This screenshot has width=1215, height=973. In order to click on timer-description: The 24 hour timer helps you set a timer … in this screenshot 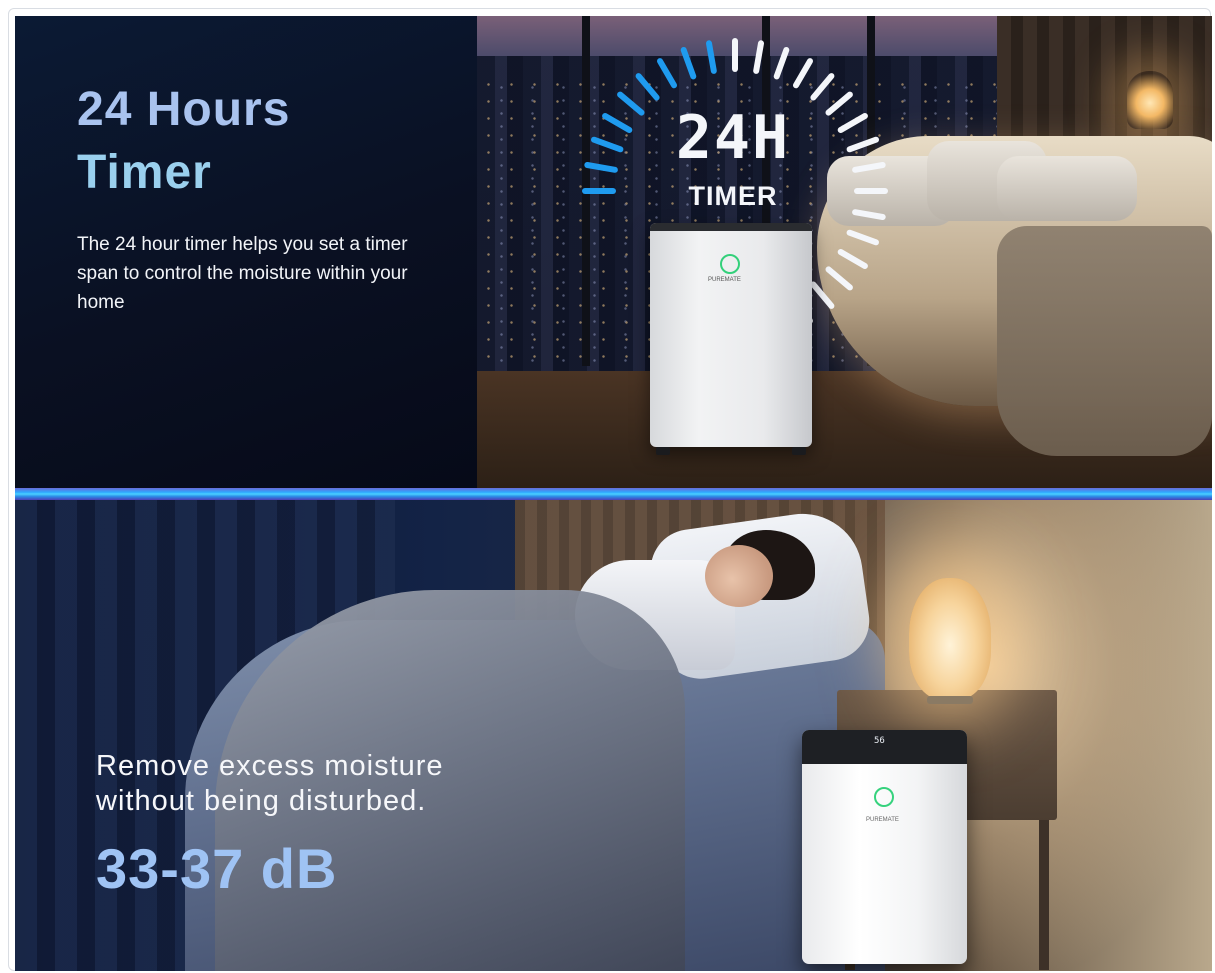, I will do `click(242, 273)`.